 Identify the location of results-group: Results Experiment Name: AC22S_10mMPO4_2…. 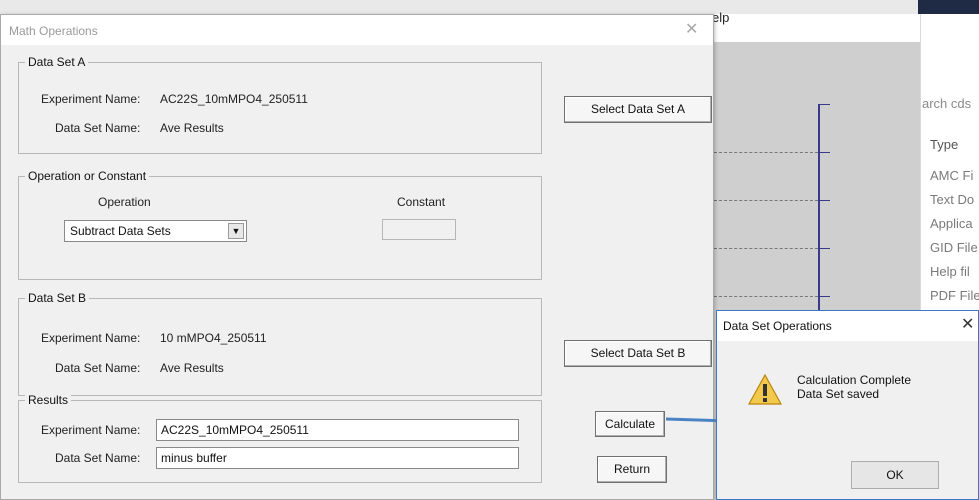
(280, 438).